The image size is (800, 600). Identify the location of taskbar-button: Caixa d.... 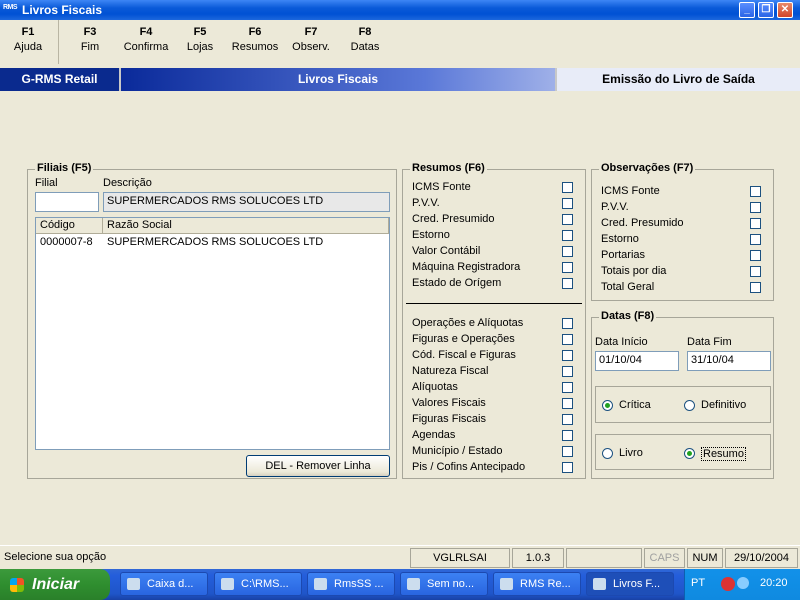
(164, 584).